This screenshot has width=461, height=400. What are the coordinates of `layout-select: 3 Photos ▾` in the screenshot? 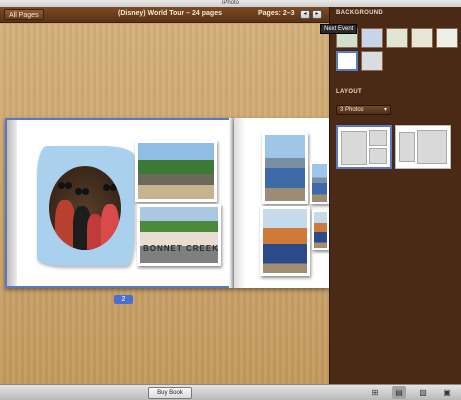 It's located at (363, 110).